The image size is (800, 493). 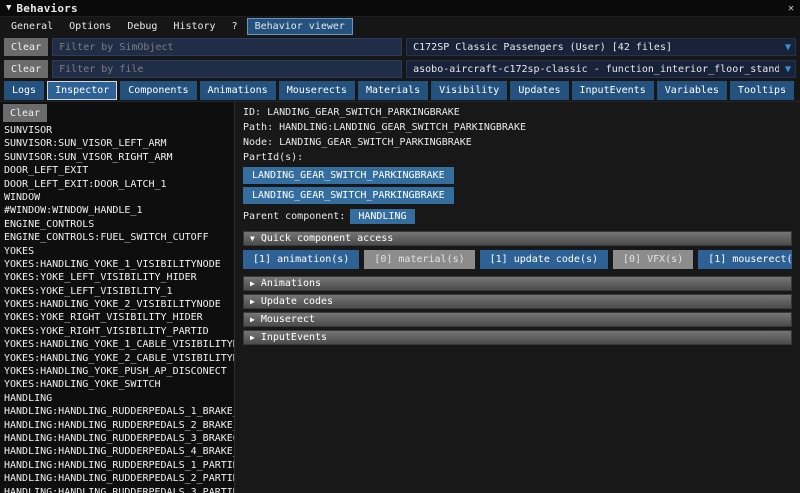 I want to click on collapsed-section-header: ▶ Update codes, so click(x=517, y=301).